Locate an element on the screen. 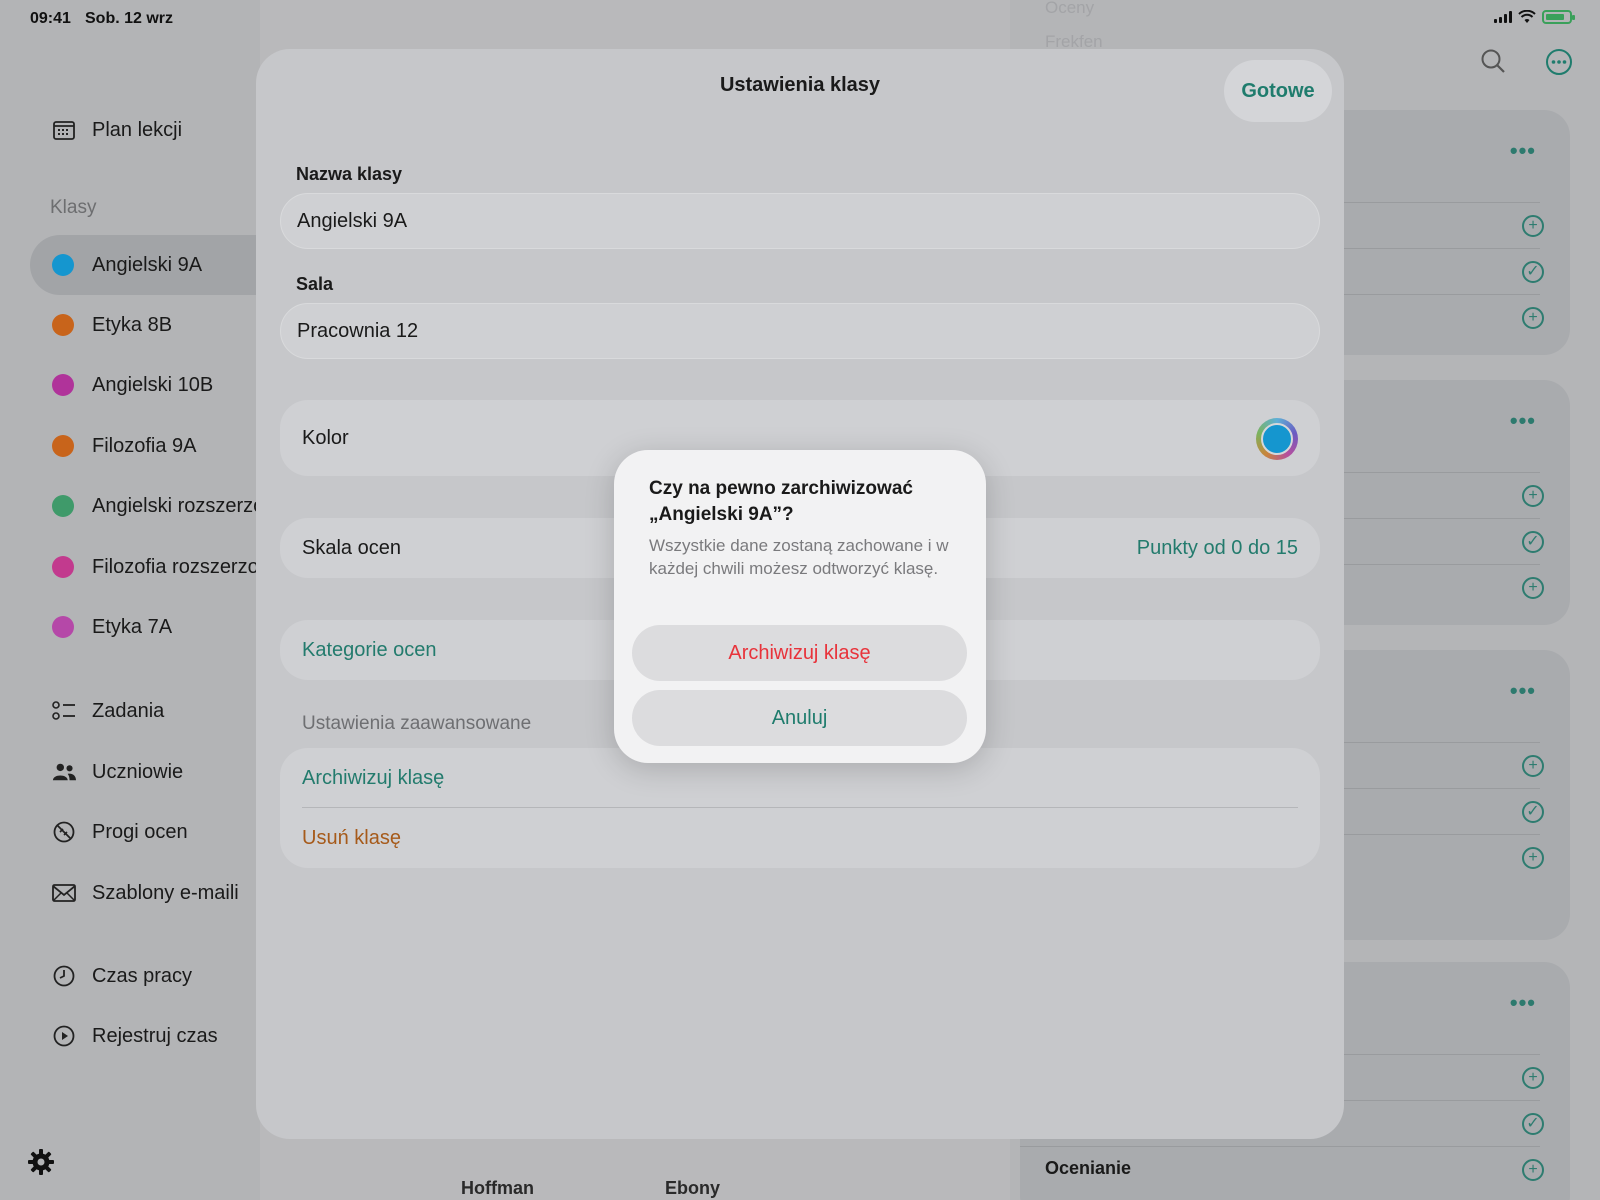  sidebar-item-class-0: Angielski 9A is located at coordinates (150, 265).